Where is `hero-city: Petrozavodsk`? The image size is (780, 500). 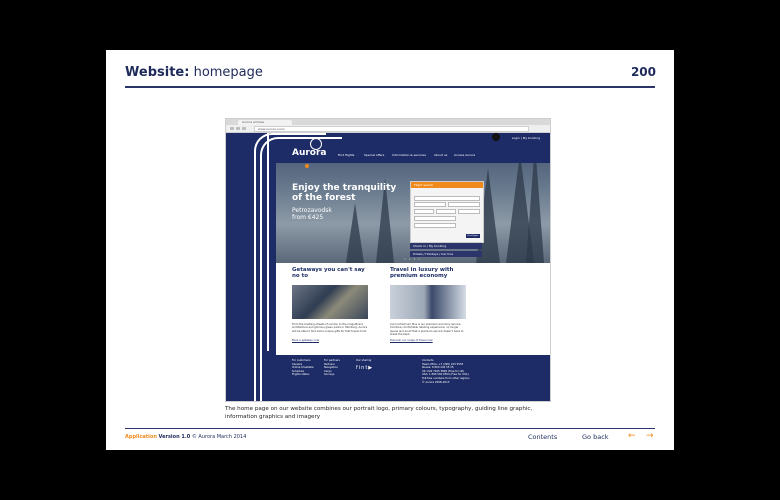
hero-city: Petrozavodsk is located at coordinates (312, 210).